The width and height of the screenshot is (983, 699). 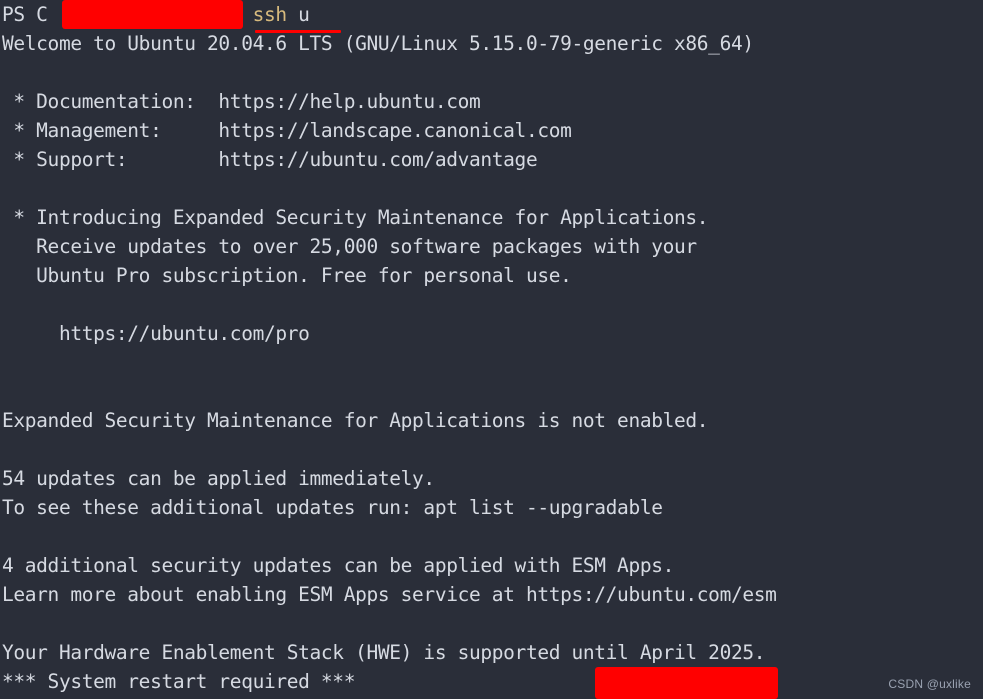 I want to click on ssh-argument, so click(x=292, y=14).